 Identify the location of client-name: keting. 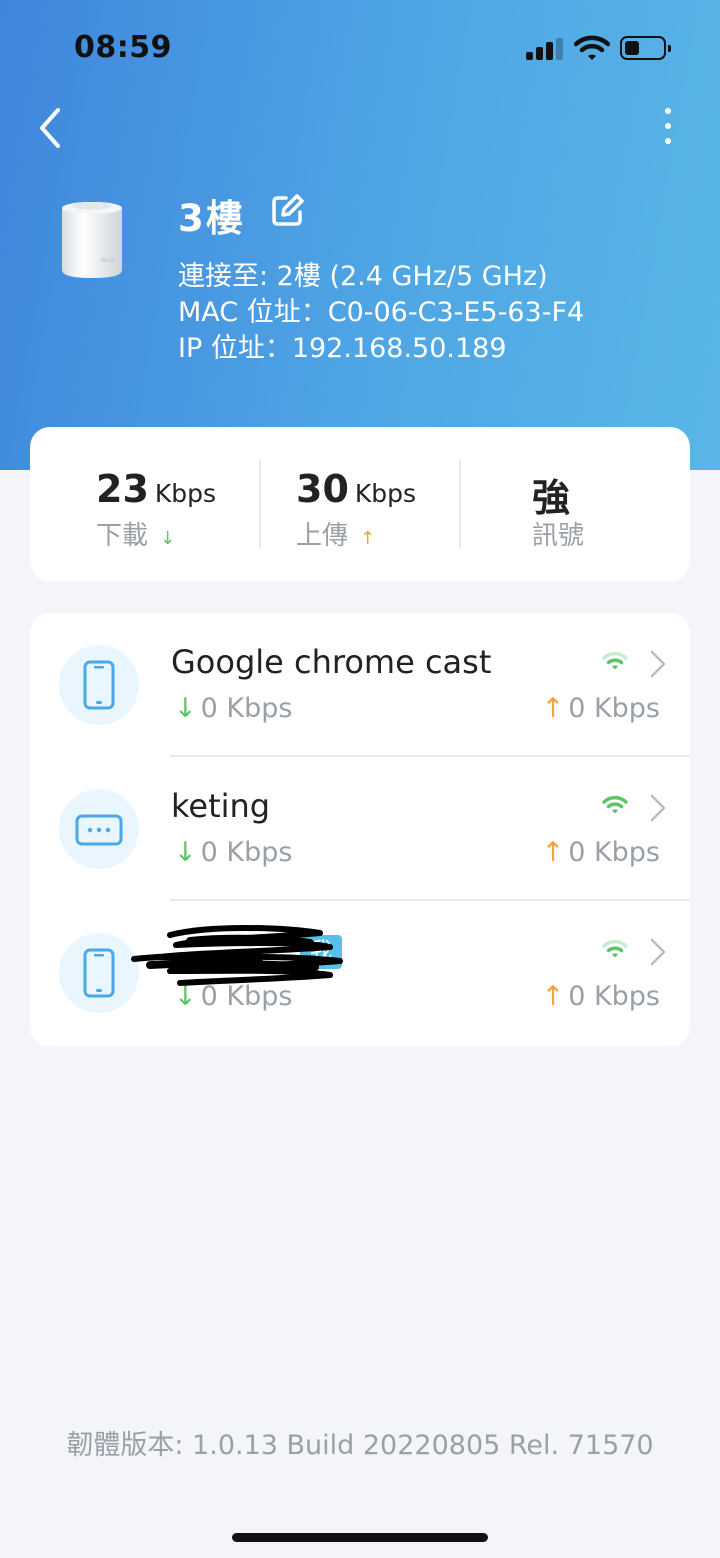
(221, 806).